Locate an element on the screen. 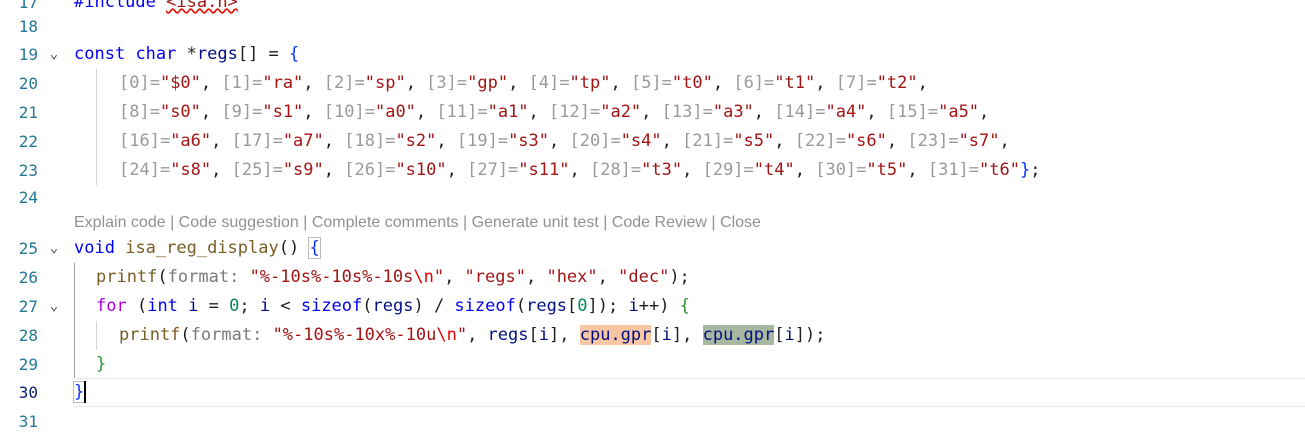 The width and height of the screenshot is (1305, 436). code-line-24: 24 is located at coordinates (652, 197).